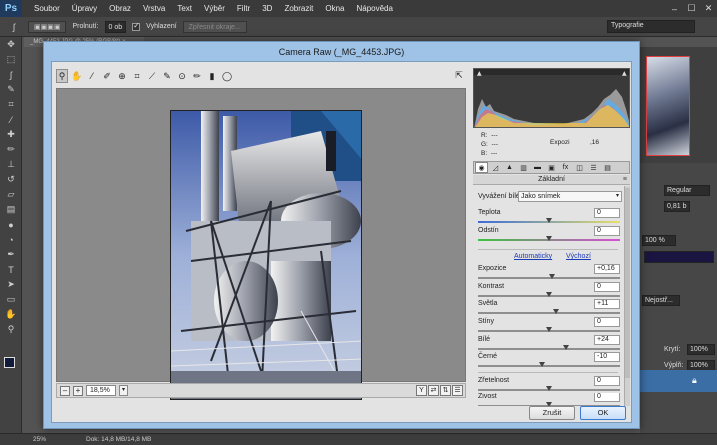 The height and width of the screenshot is (445, 717). I want to click on exposure-slider: Expozice +0,16, so click(550, 273).